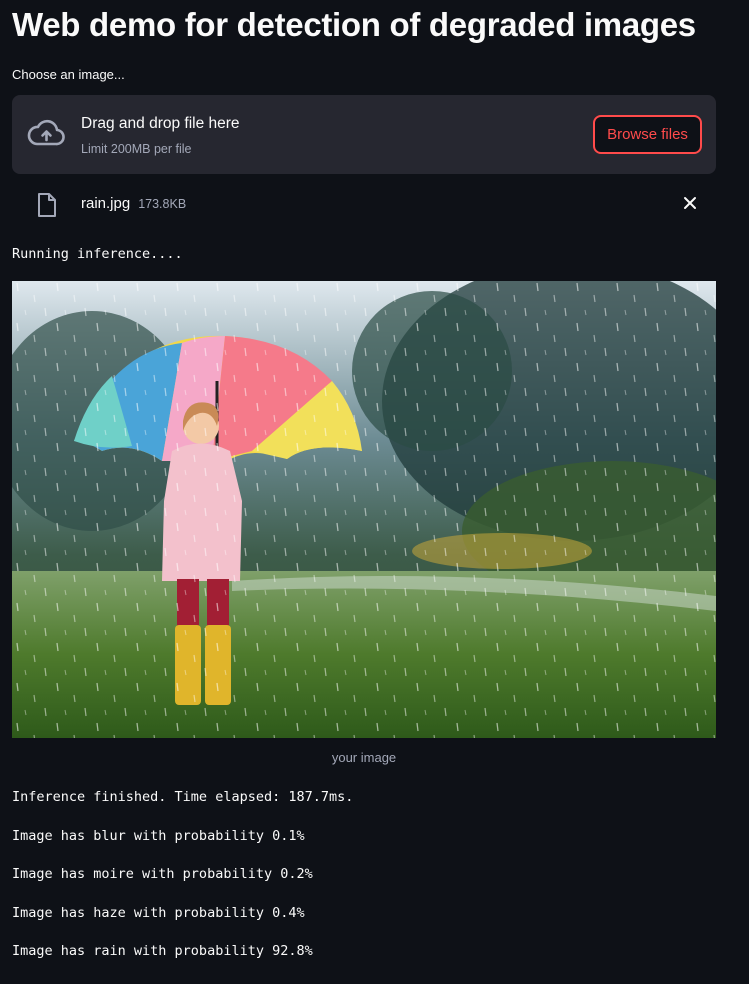  What do you see at coordinates (364, 205) in the screenshot?
I see `uploaded-file-row: rain.jpg 173.8KB` at bounding box center [364, 205].